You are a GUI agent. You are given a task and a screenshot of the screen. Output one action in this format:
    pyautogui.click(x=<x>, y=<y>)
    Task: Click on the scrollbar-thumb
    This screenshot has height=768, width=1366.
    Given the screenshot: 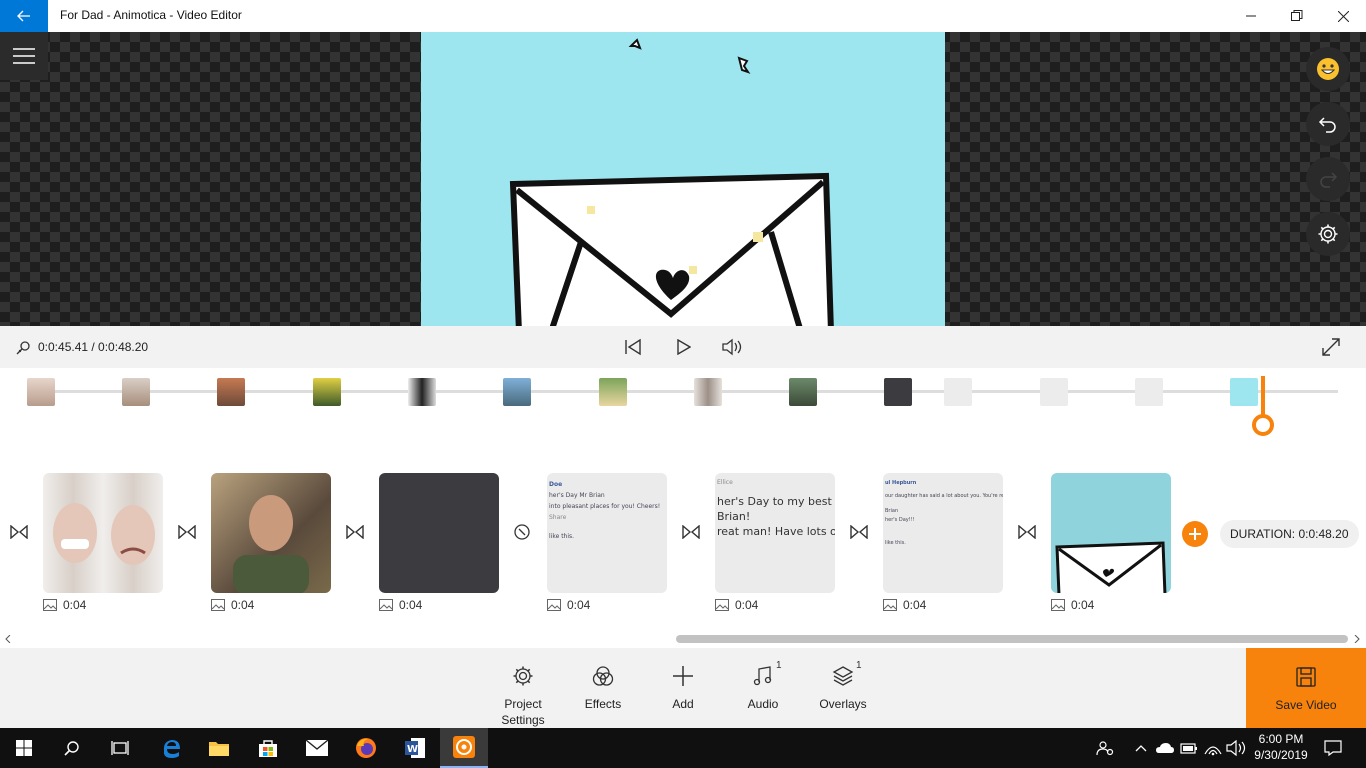 What is the action you would take?
    pyautogui.click(x=1012, y=639)
    